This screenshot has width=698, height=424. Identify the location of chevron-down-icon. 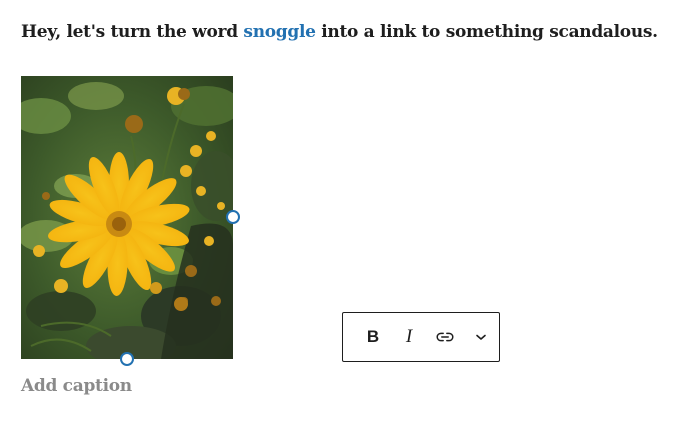
(481, 337).